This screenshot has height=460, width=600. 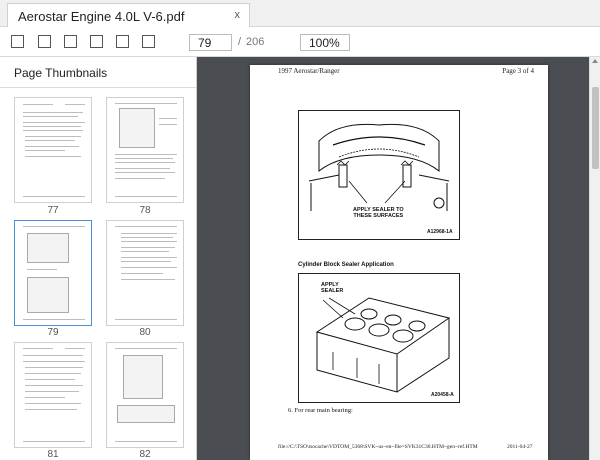 What do you see at coordinates (17, 41) in the screenshot?
I see `sidebar-toggle-button` at bounding box center [17, 41].